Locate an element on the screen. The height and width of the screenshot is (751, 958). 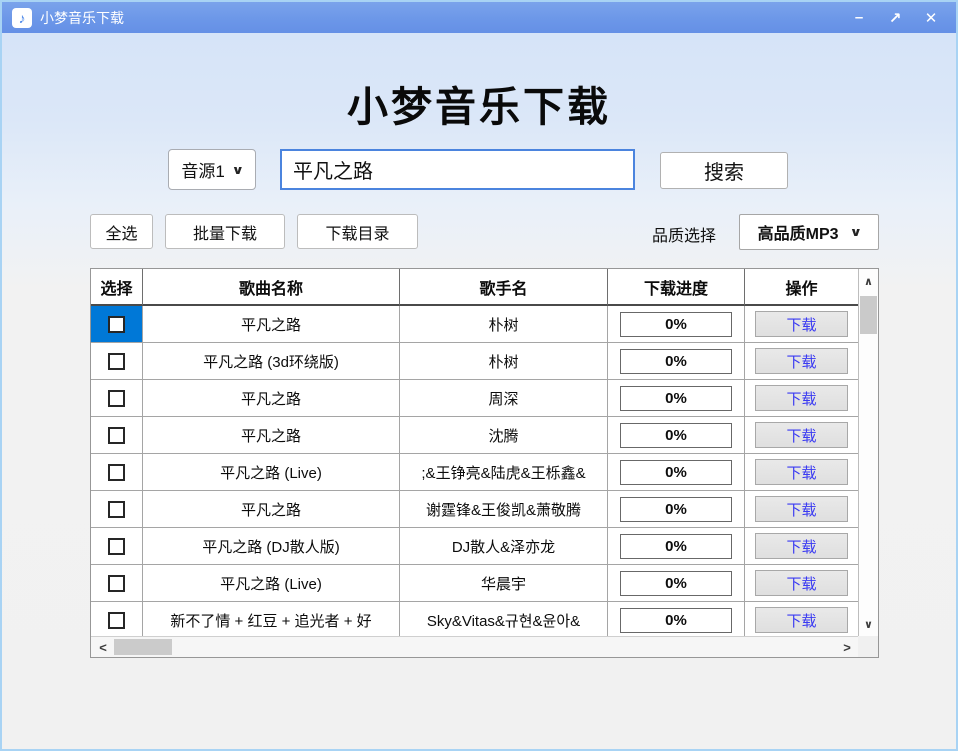
table-row: 平凡之路 朴树 0% 下载 is located at coordinates (474, 324).